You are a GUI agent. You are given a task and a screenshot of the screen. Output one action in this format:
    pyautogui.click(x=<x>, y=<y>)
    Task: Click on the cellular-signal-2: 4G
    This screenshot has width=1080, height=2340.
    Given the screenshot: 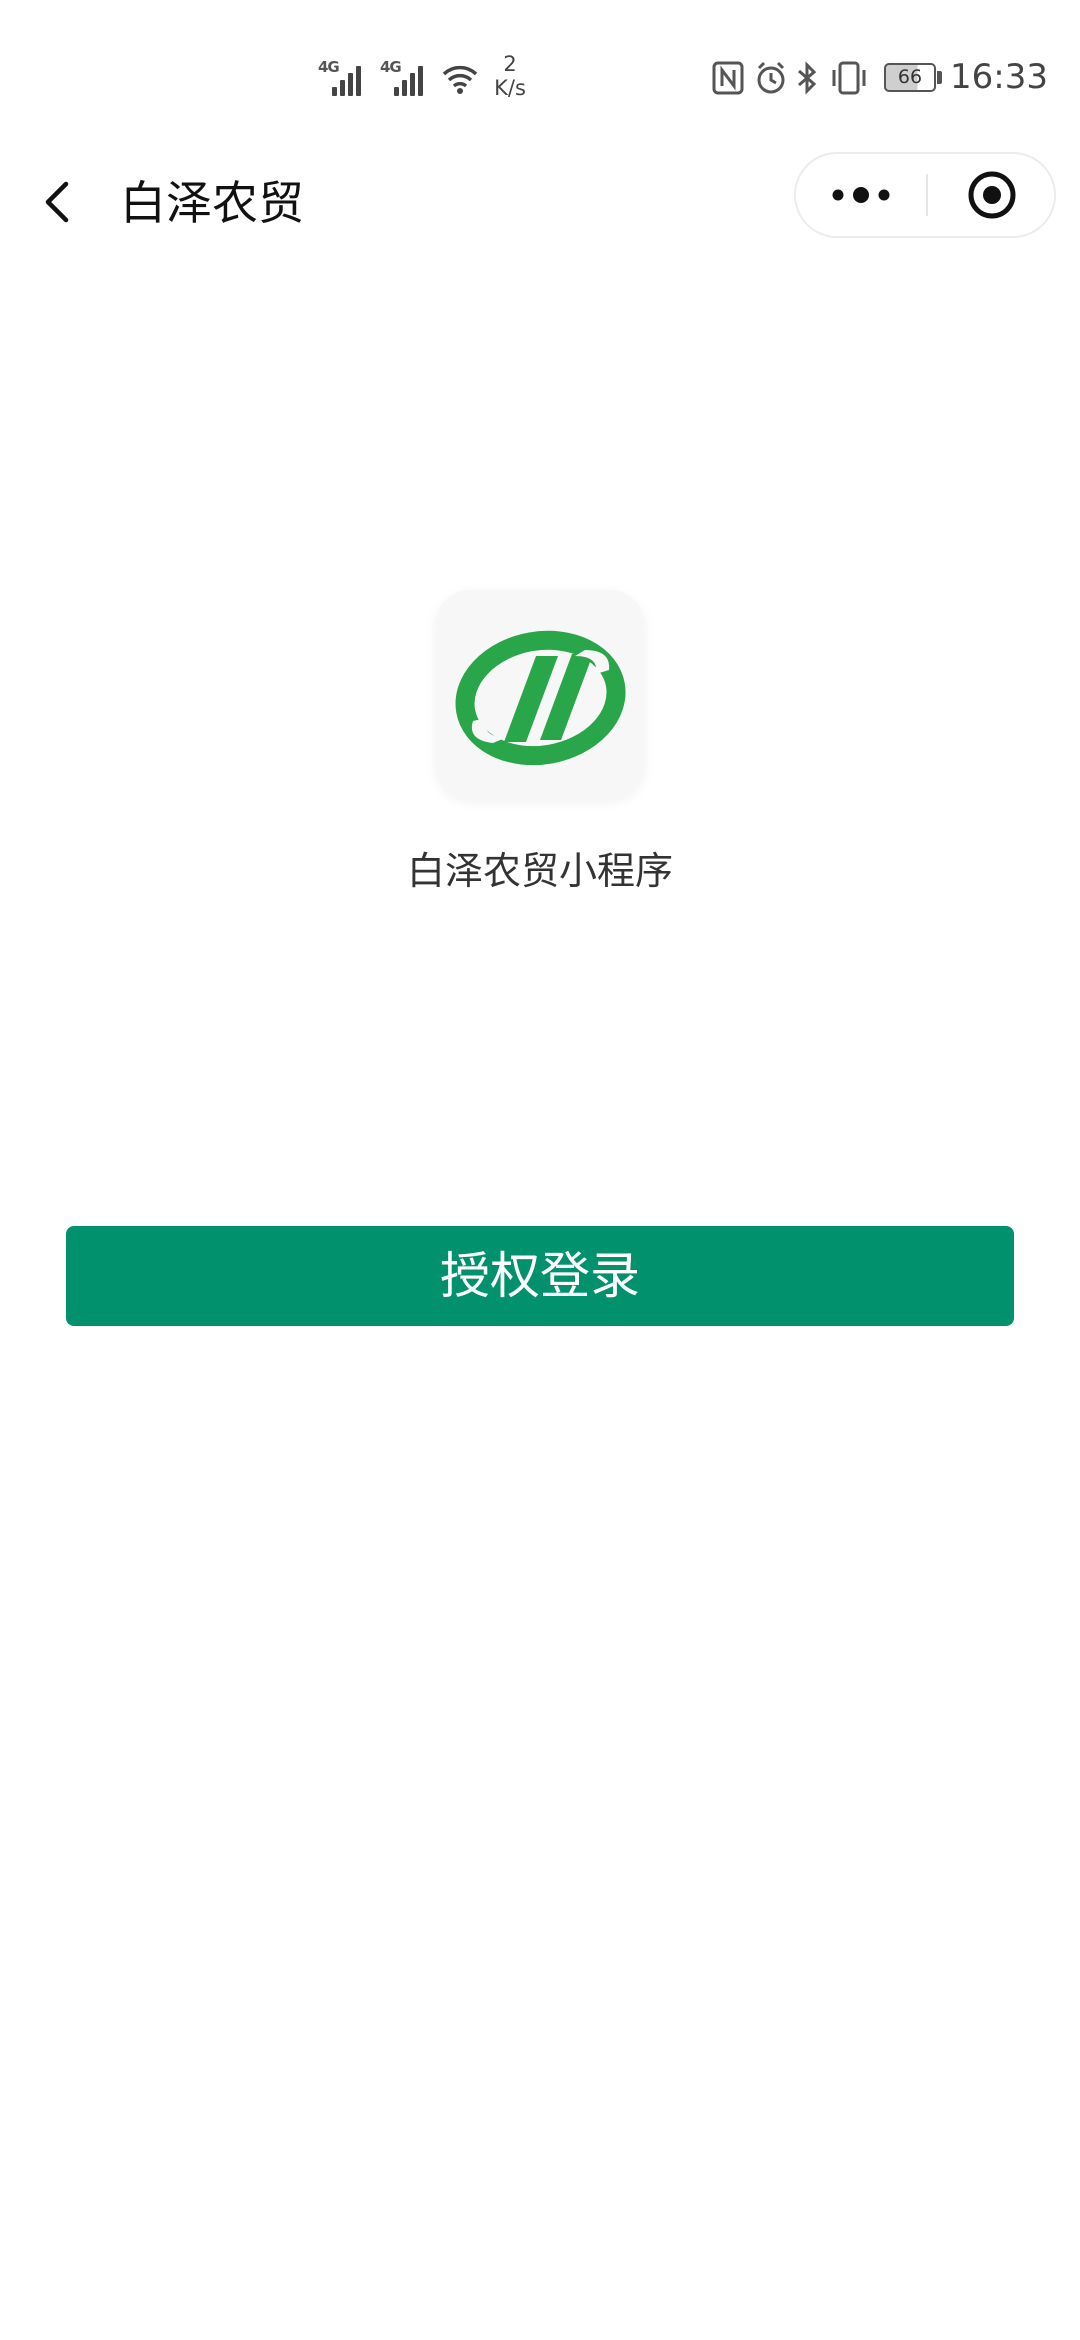 What is the action you would take?
    pyautogui.click(x=408, y=78)
    